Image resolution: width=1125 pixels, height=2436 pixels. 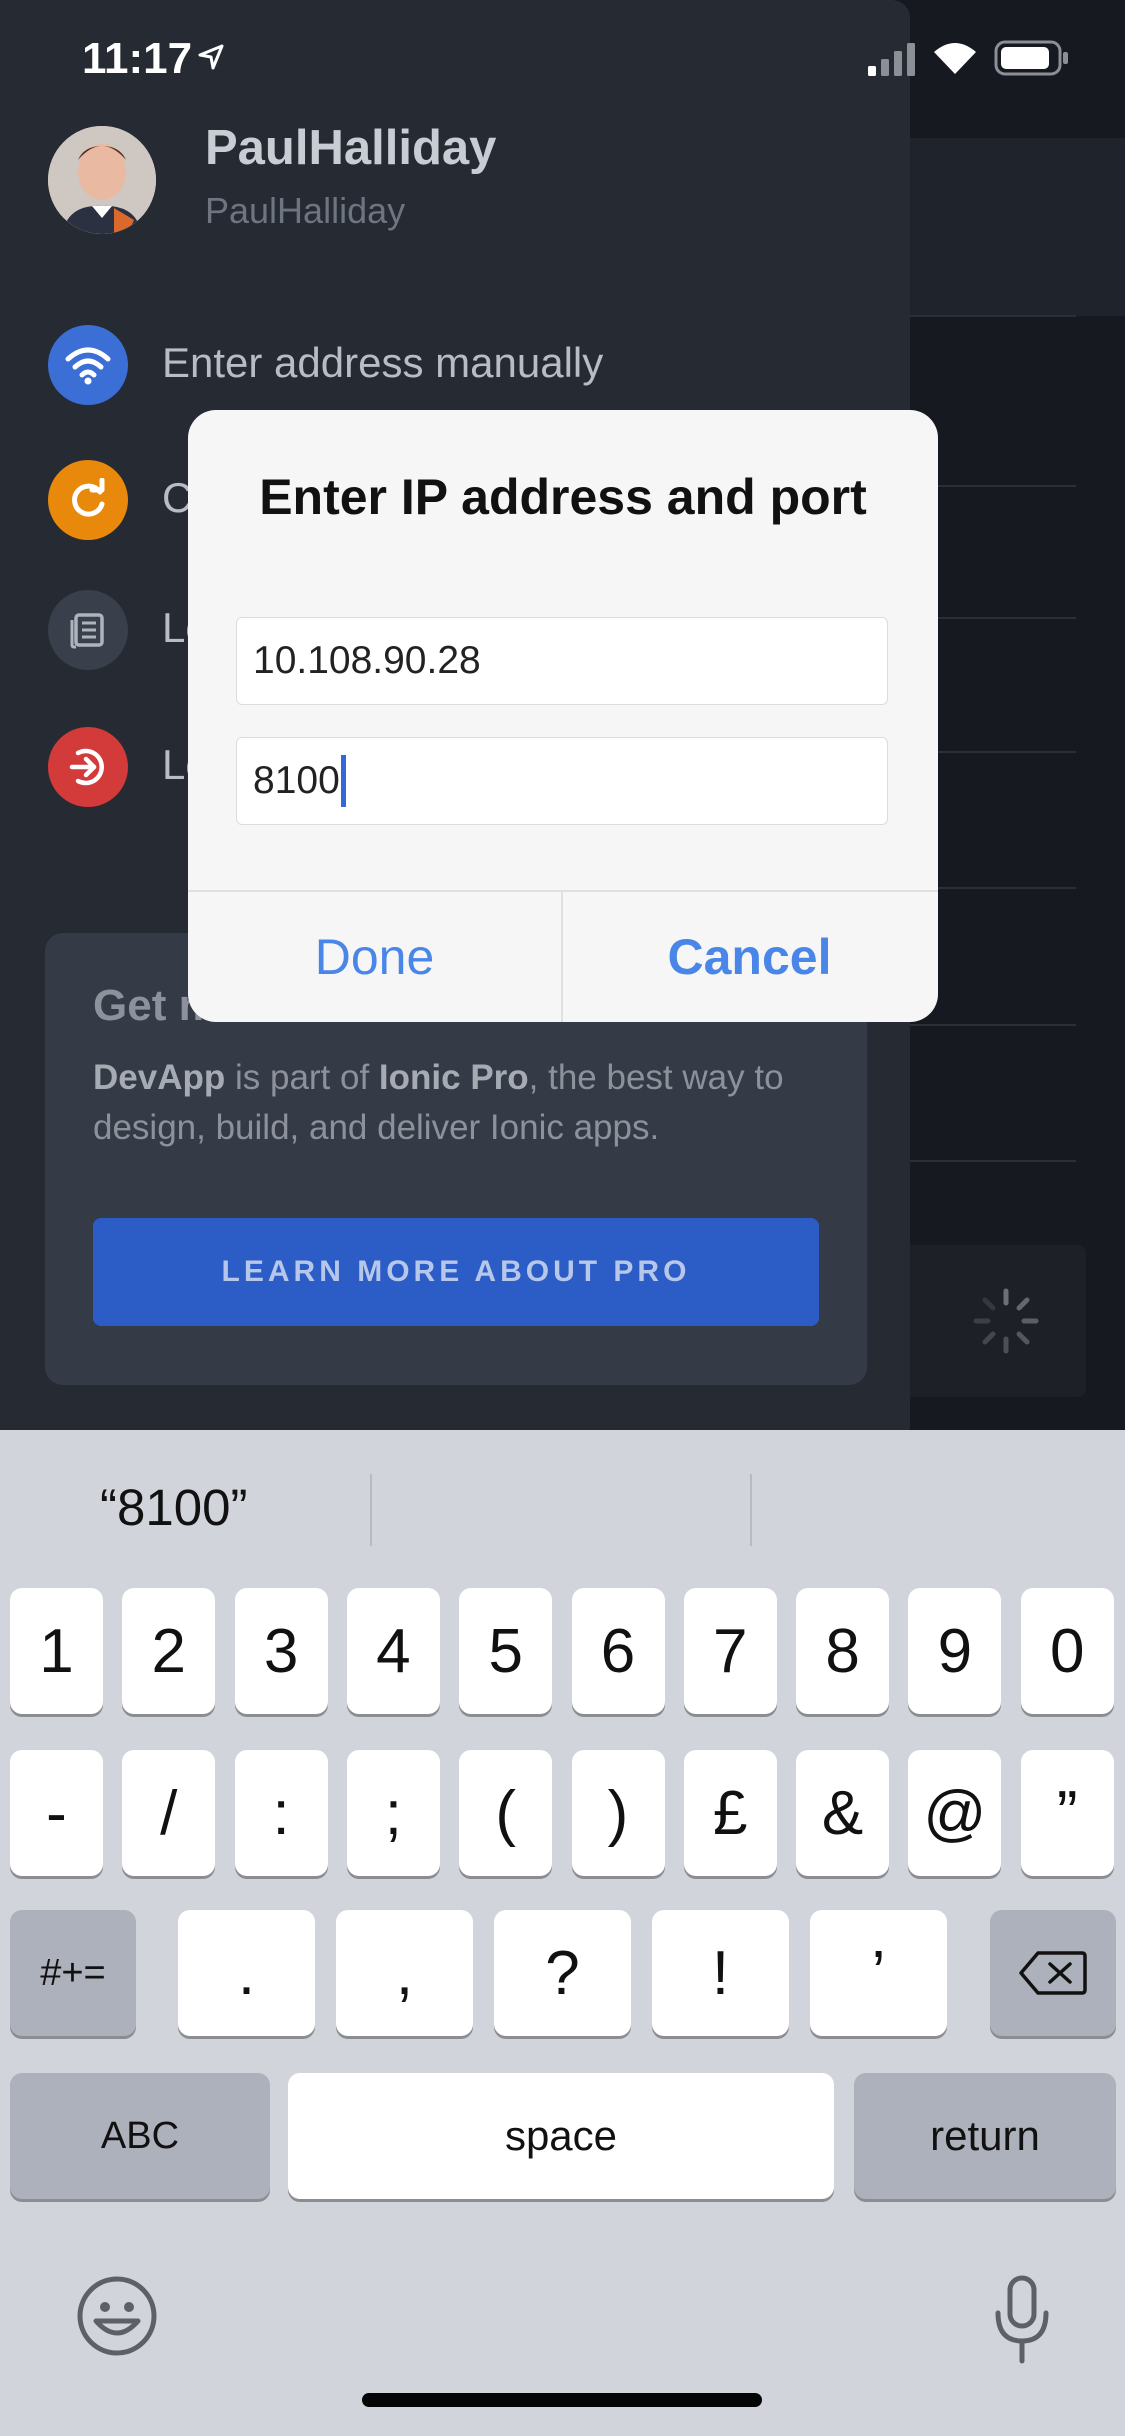 What do you see at coordinates (73, 1973) in the screenshot?
I see `symbols-key: #+=` at bounding box center [73, 1973].